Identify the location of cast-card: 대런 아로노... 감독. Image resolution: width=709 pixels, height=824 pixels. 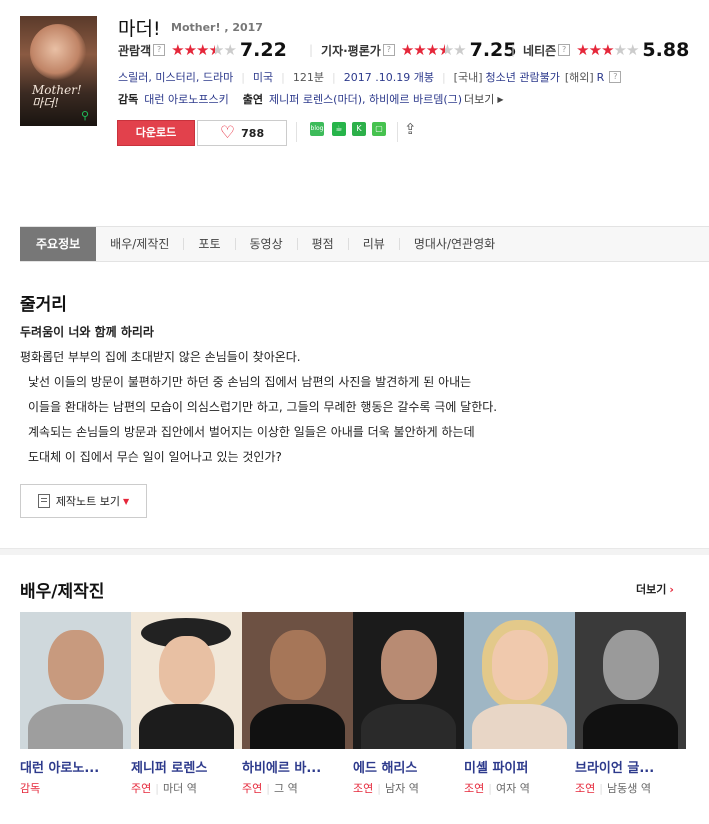
(75, 704).